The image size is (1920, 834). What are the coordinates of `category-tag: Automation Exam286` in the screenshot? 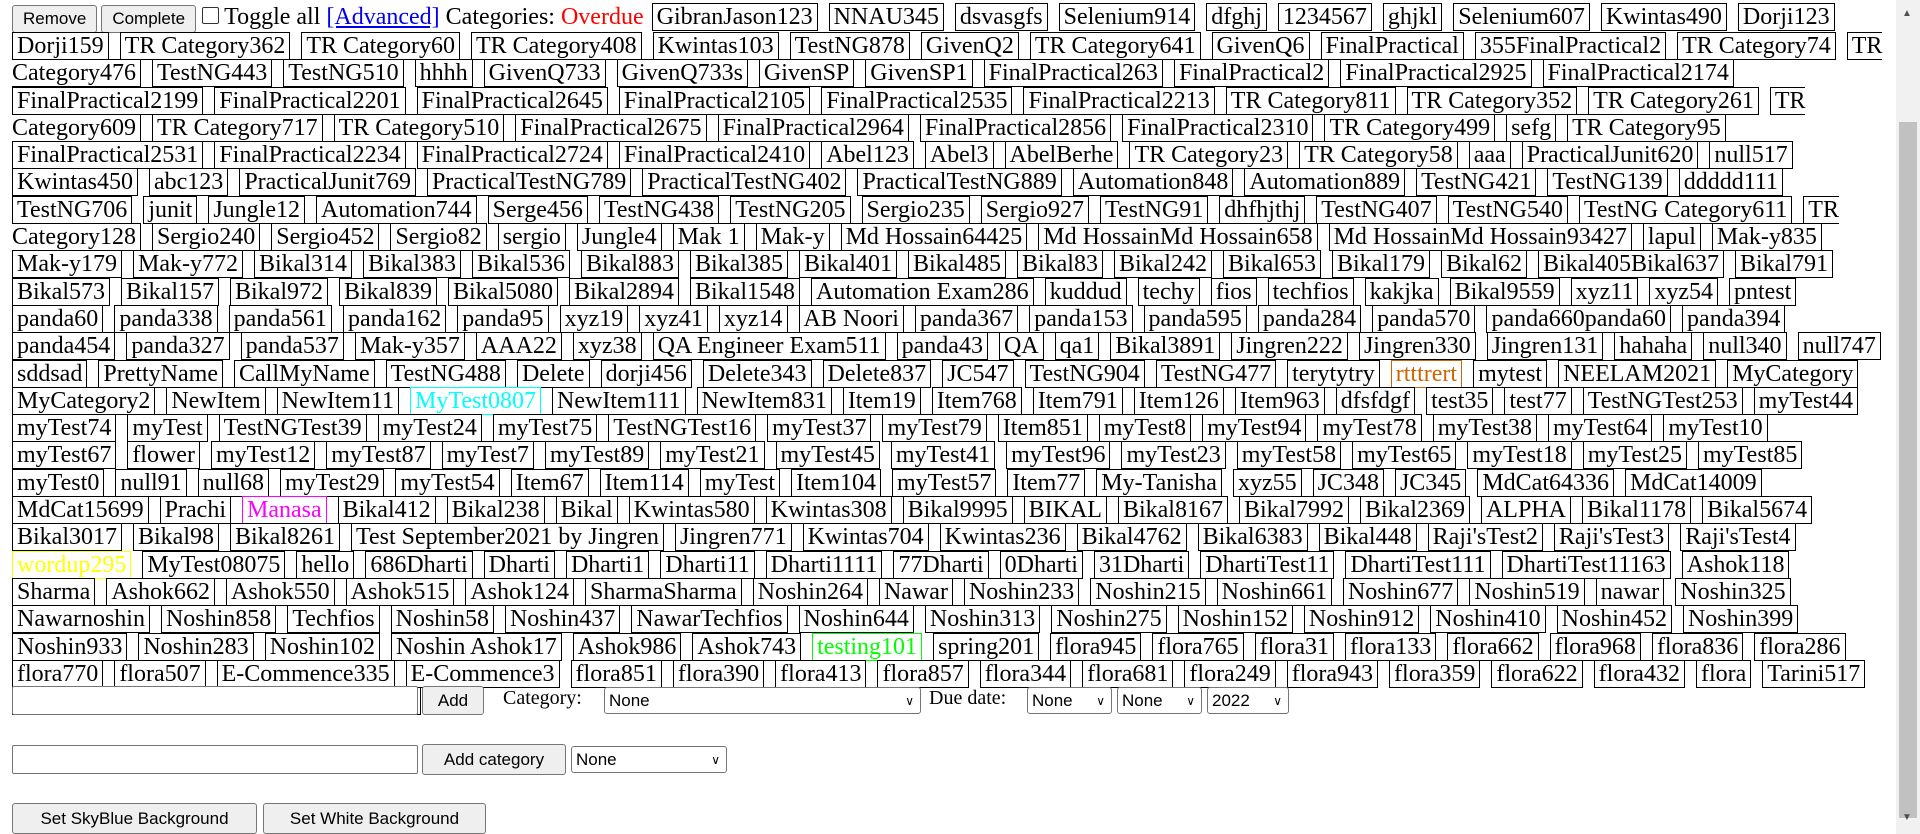 It's located at (922, 291).